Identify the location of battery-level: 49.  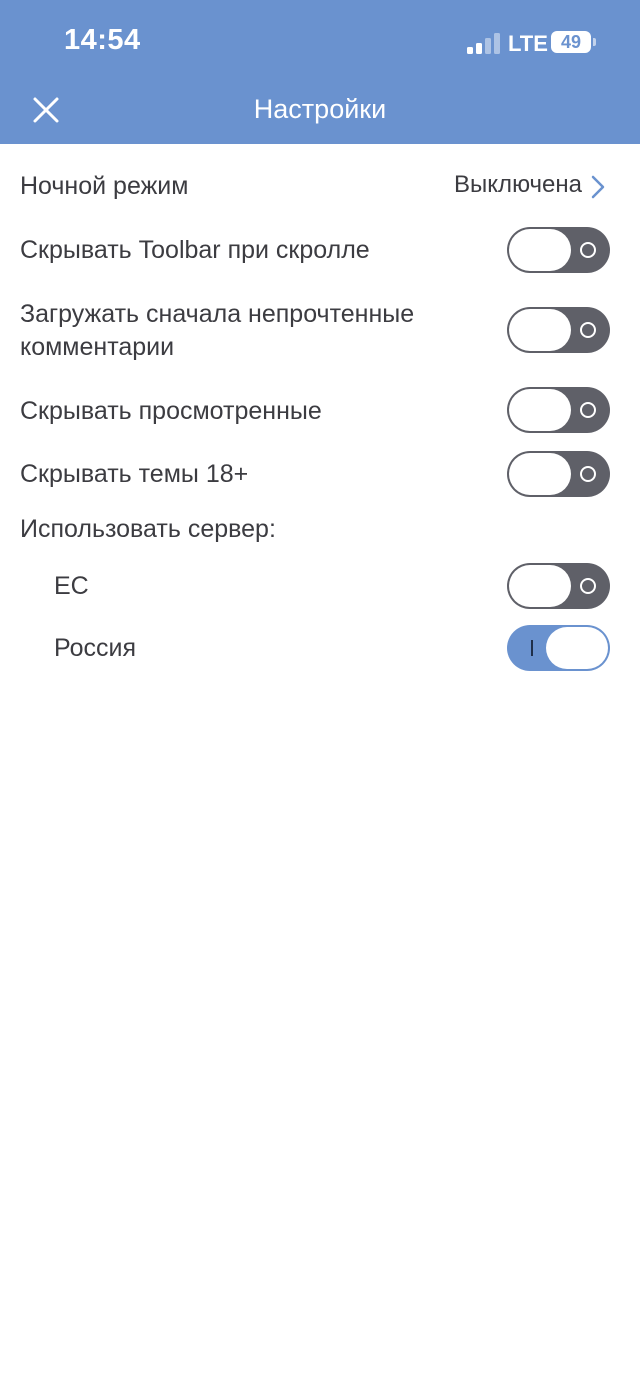
(571, 42).